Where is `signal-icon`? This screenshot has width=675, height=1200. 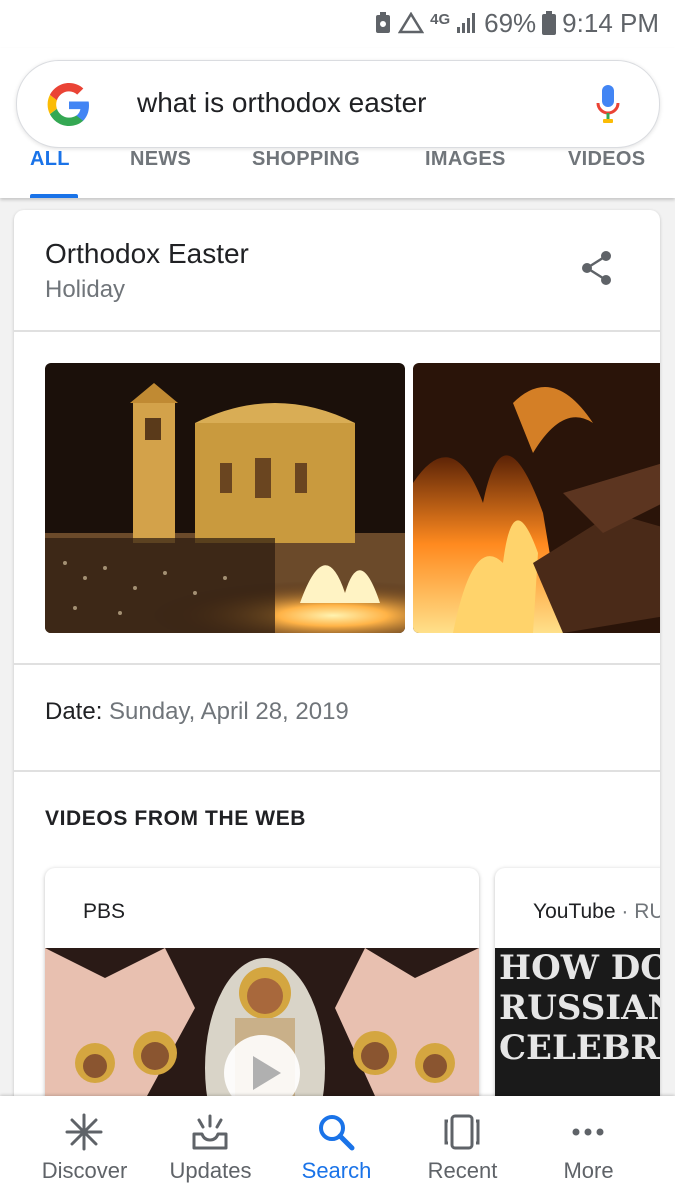 signal-icon is located at coordinates (467, 23).